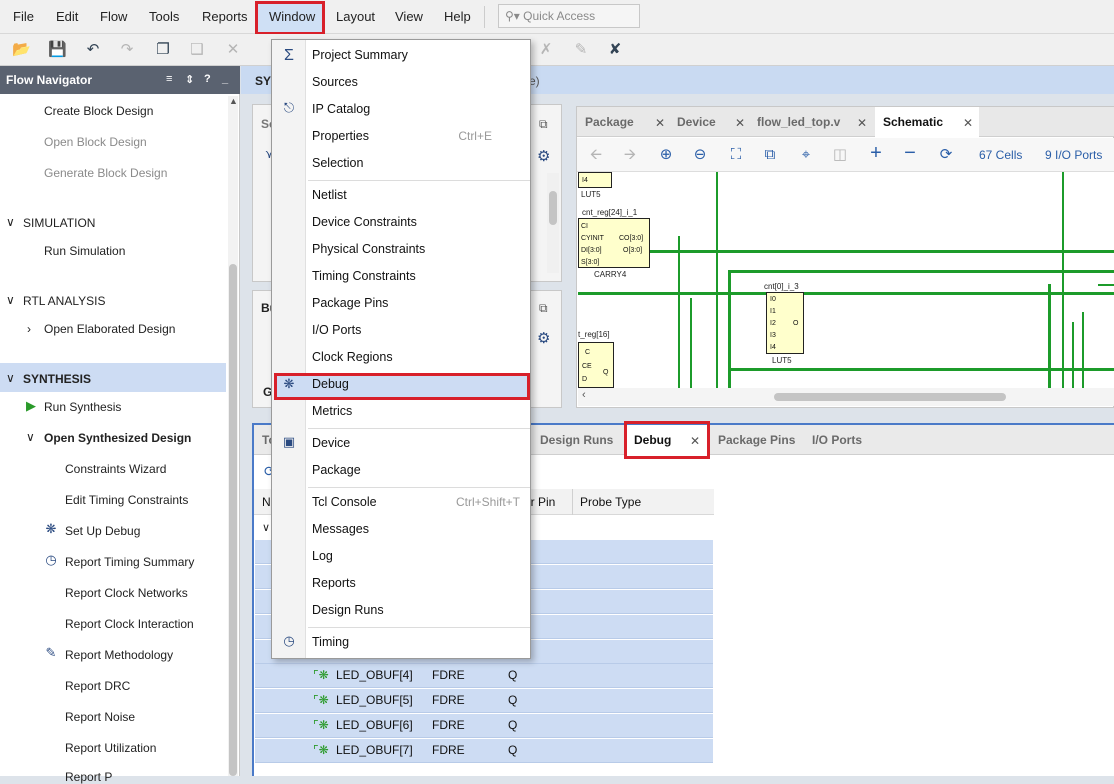  Describe the element at coordinates (292, 16) in the screenshot. I see `menu-window: Window` at that location.